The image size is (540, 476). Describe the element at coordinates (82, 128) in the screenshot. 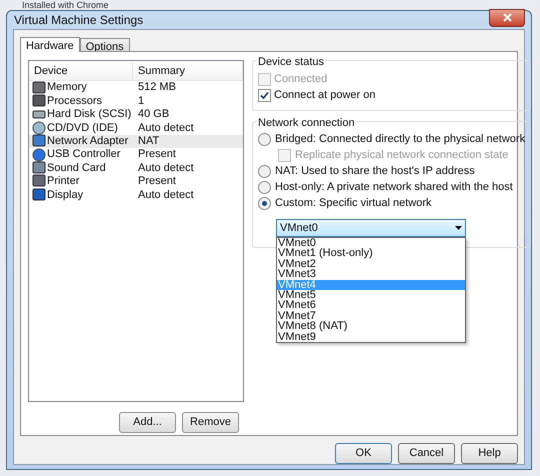

I see `device-name: CD/DVD (IDE)` at that location.